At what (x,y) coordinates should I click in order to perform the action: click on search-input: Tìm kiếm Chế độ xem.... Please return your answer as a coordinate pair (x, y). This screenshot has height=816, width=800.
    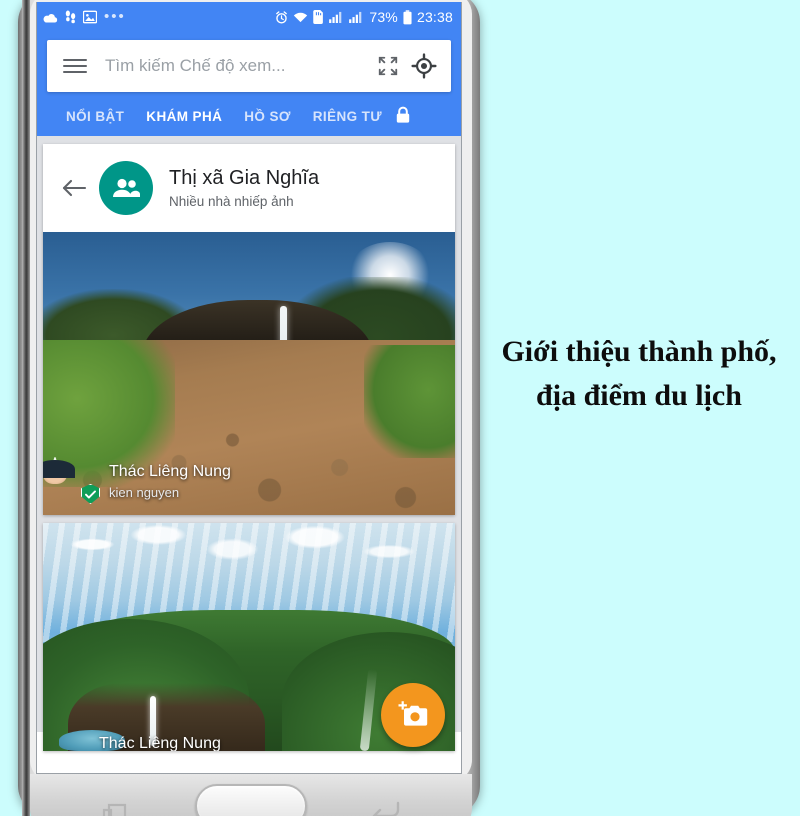
    Looking at the image, I should click on (235, 66).